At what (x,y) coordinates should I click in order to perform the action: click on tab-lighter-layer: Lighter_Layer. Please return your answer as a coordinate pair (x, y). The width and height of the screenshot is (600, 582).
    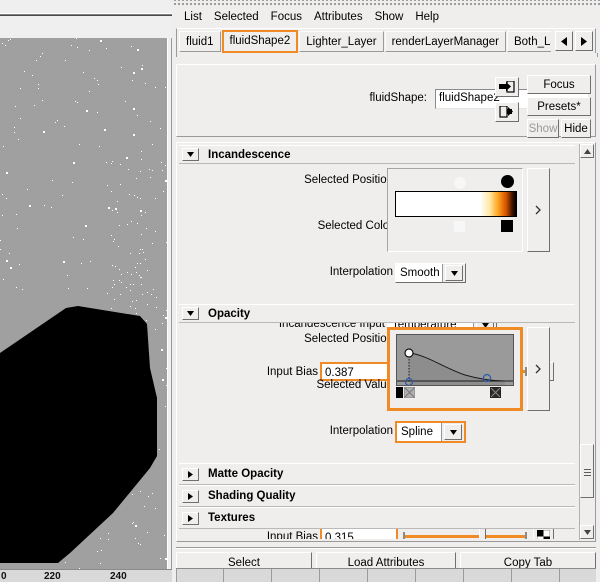
    Looking at the image, I should click on (341, 41).